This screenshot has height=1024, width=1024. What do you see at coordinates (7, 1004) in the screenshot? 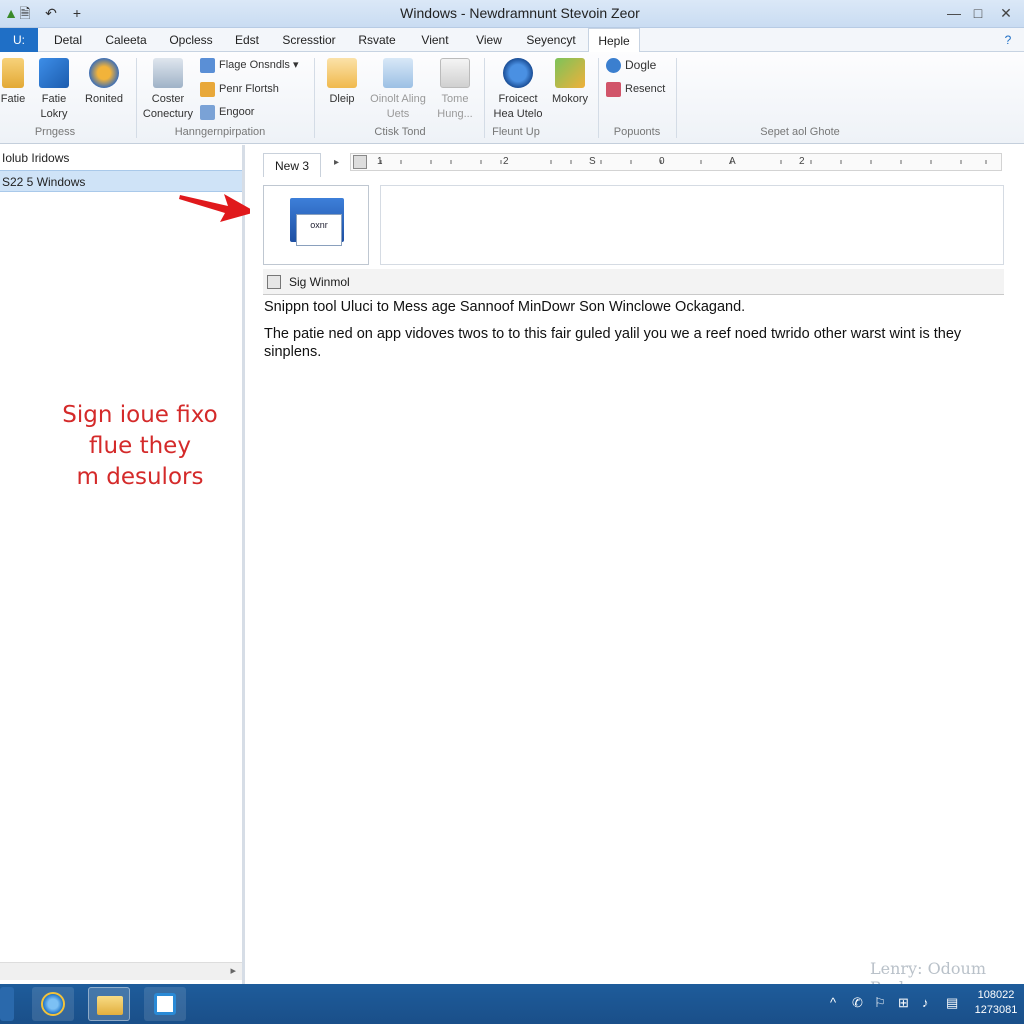
I see `start-icon` at bounding box center [7, 1004].